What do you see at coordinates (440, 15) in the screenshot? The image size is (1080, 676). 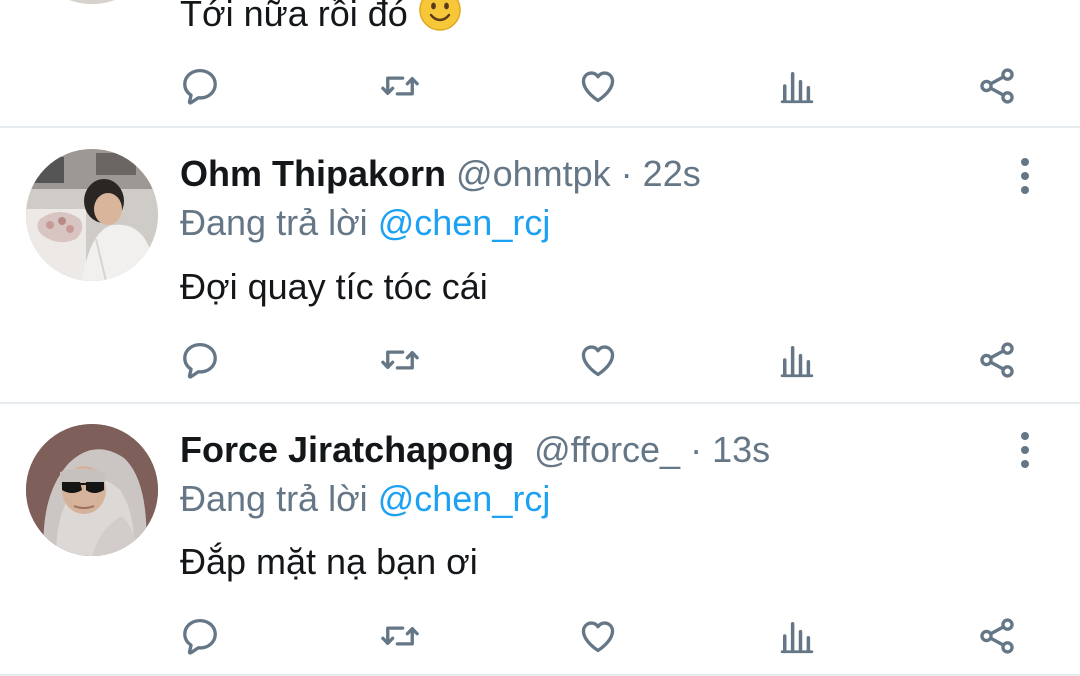 I see `slightly-smiling-face-icon` at bounding box center [440, 15].